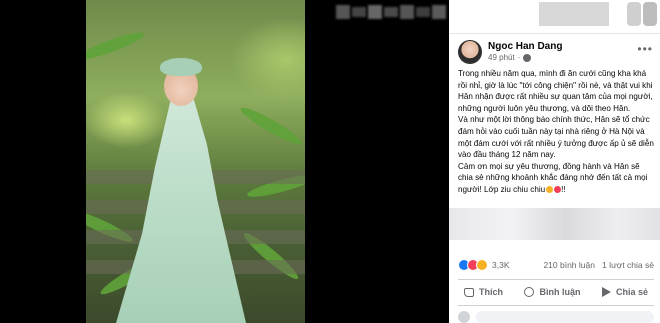 This screenshot has height=323, width=660. I want to click on post-meta: 49 phút ·, so click(510, 57).